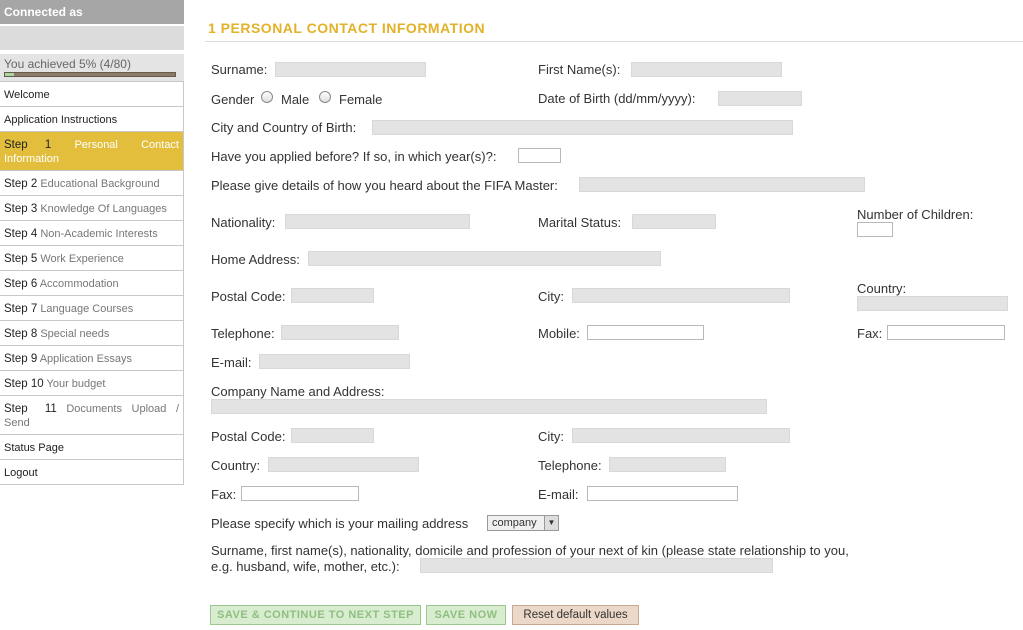 This screenshot has width=1023, height=630. I want to click on fax2-label: Fax:, so click(224, 494).